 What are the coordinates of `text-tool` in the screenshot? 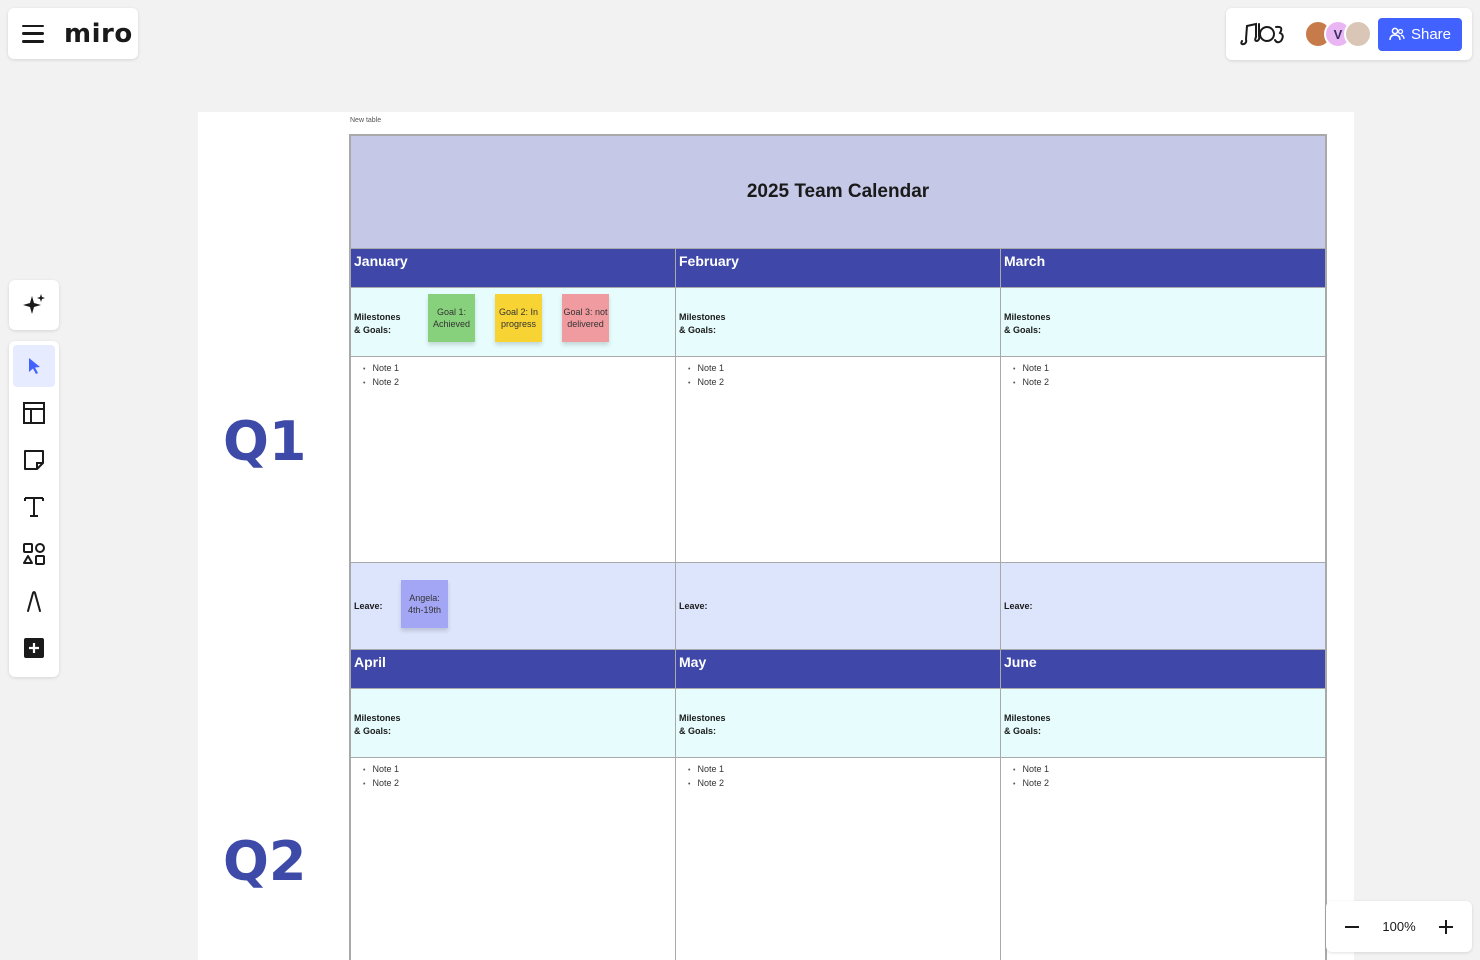 It's located at (34, 507).